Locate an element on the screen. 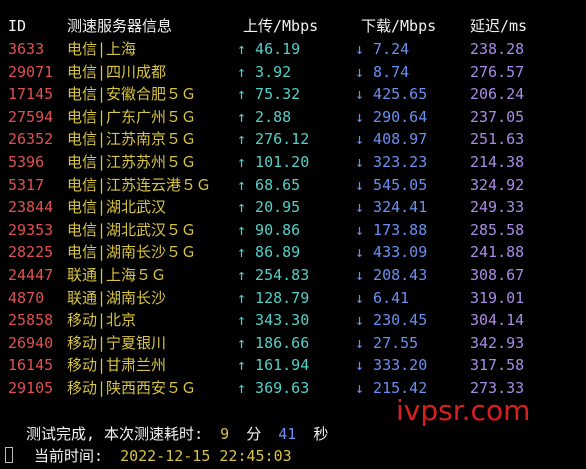 The width and height of the screenshot is (586, 469). download-value: ↓ 425.65 is located at coordinates (391, 94).